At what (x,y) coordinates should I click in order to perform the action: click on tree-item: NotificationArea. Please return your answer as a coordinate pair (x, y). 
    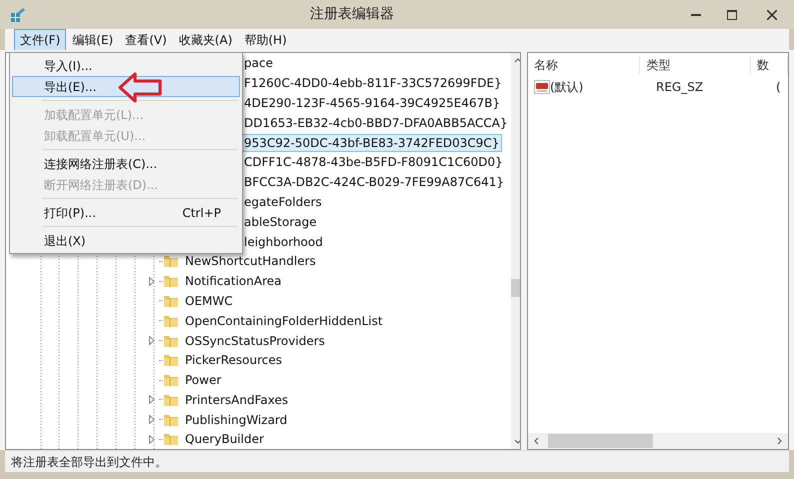
    Looking at the image, I should click on (233, 281).